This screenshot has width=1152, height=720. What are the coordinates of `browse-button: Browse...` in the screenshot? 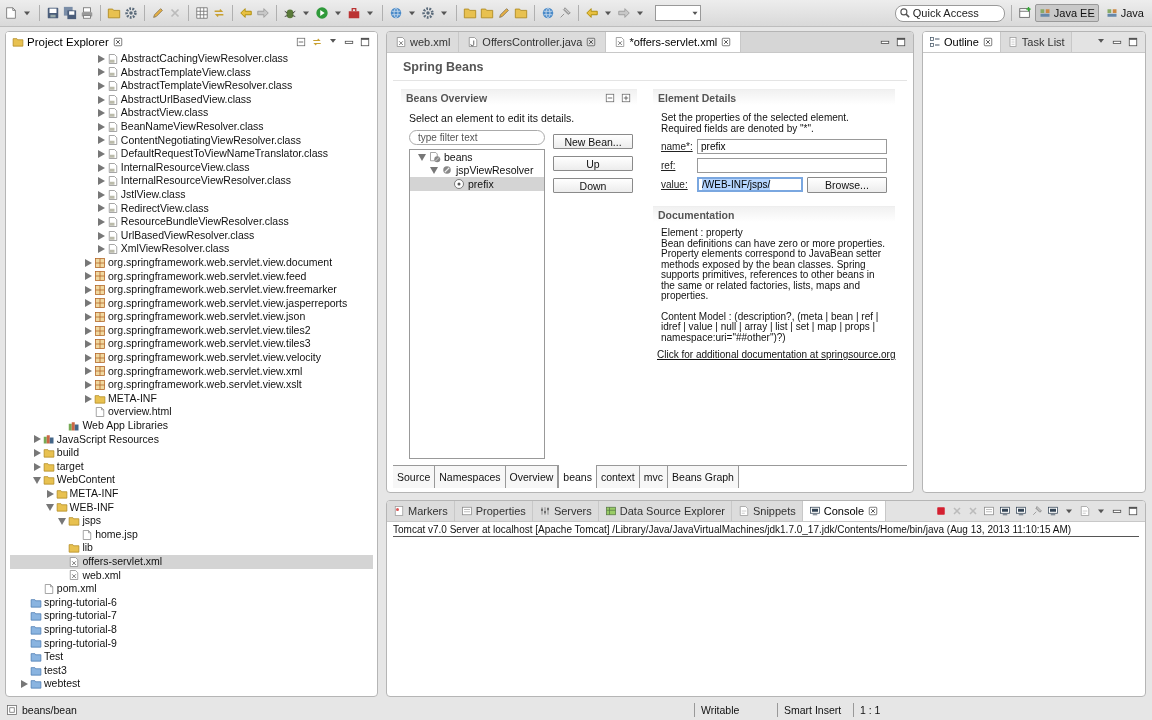 It's located at (847, 184).